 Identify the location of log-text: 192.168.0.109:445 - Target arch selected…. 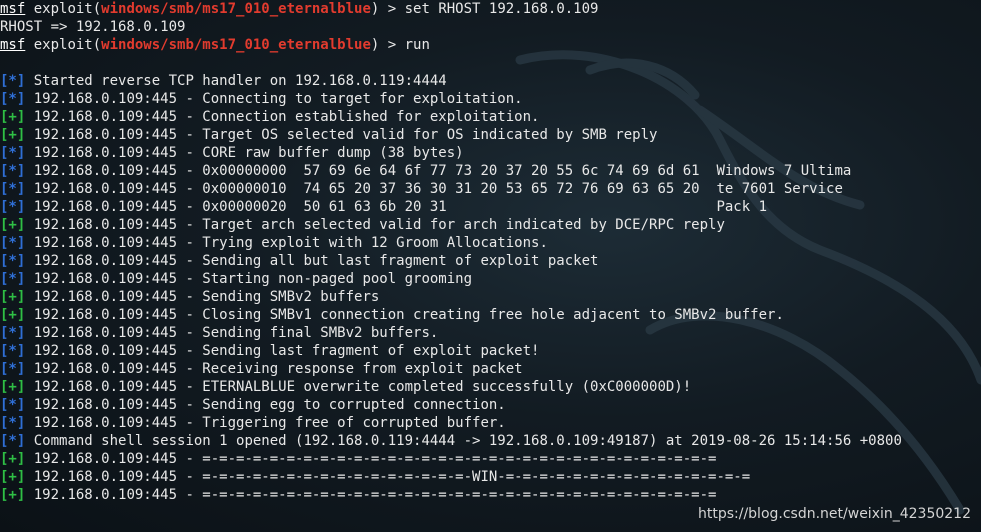
(375, 225).